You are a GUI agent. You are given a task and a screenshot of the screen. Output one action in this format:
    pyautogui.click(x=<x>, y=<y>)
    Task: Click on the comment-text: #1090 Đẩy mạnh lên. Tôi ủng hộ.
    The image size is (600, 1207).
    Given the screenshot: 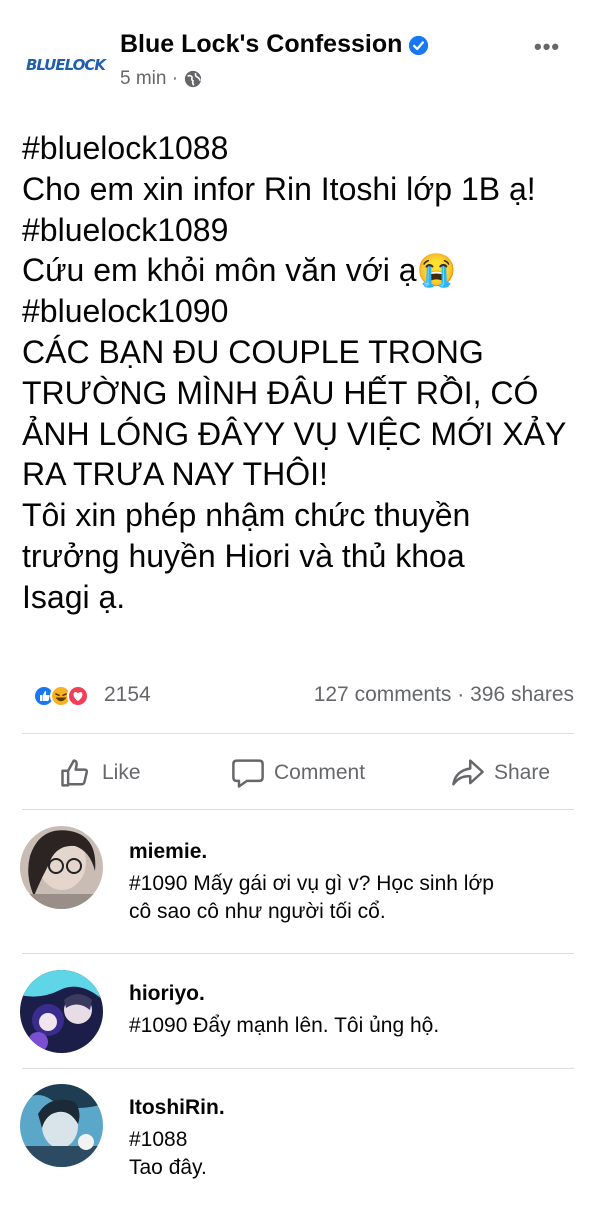 What is the action you would take?
    pyautogui.click(x=354, y=1026)
    